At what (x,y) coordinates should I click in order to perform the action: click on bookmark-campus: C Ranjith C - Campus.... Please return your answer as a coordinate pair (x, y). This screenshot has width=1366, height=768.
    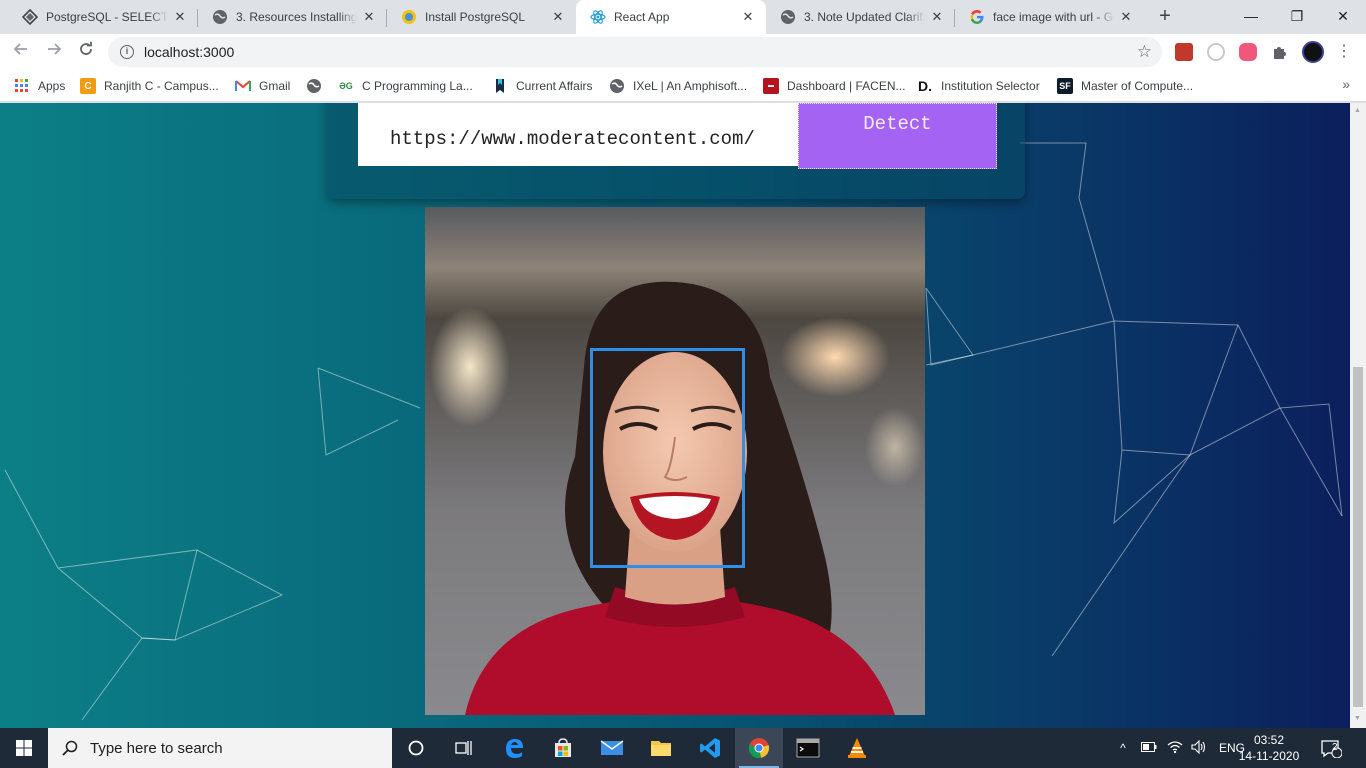
    Looking at the image, I should click on (149, 86).